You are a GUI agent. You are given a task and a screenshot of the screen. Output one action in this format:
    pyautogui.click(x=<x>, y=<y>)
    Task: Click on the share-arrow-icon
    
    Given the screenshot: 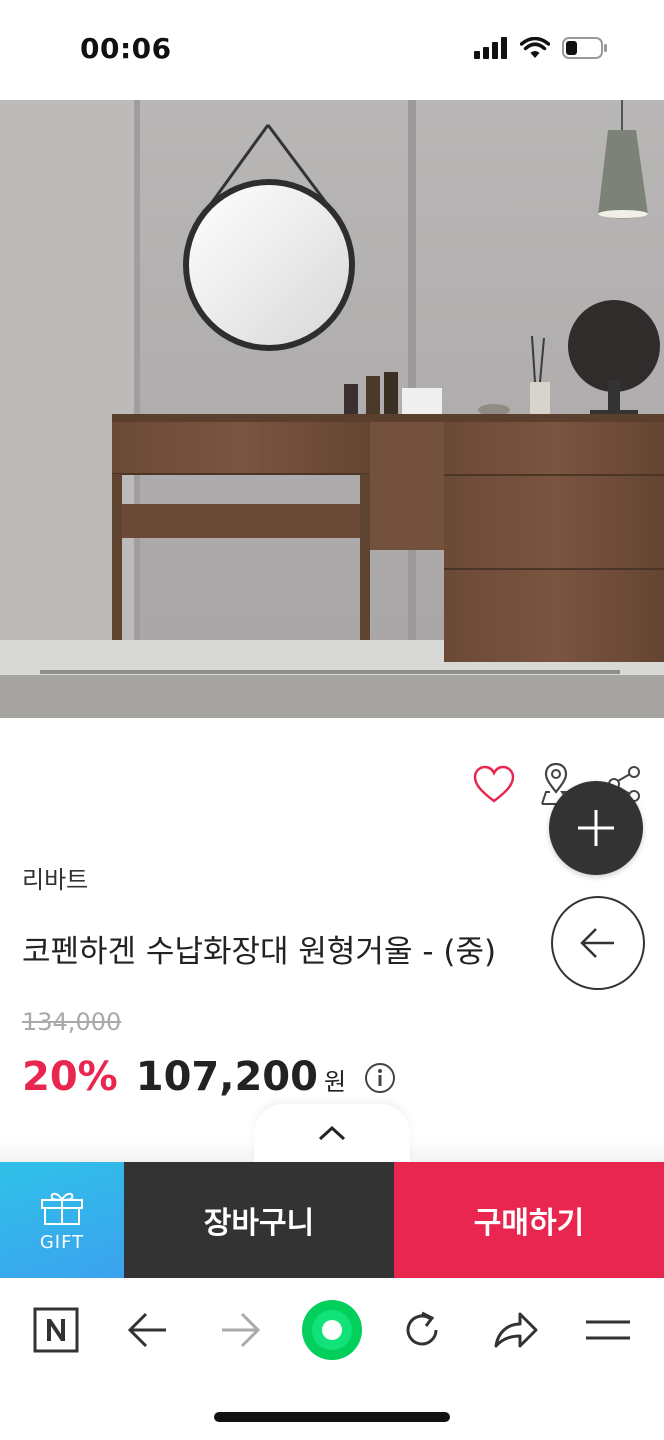 What is the action you would take?
    pyautogui.click(x=516, y=1330)
    